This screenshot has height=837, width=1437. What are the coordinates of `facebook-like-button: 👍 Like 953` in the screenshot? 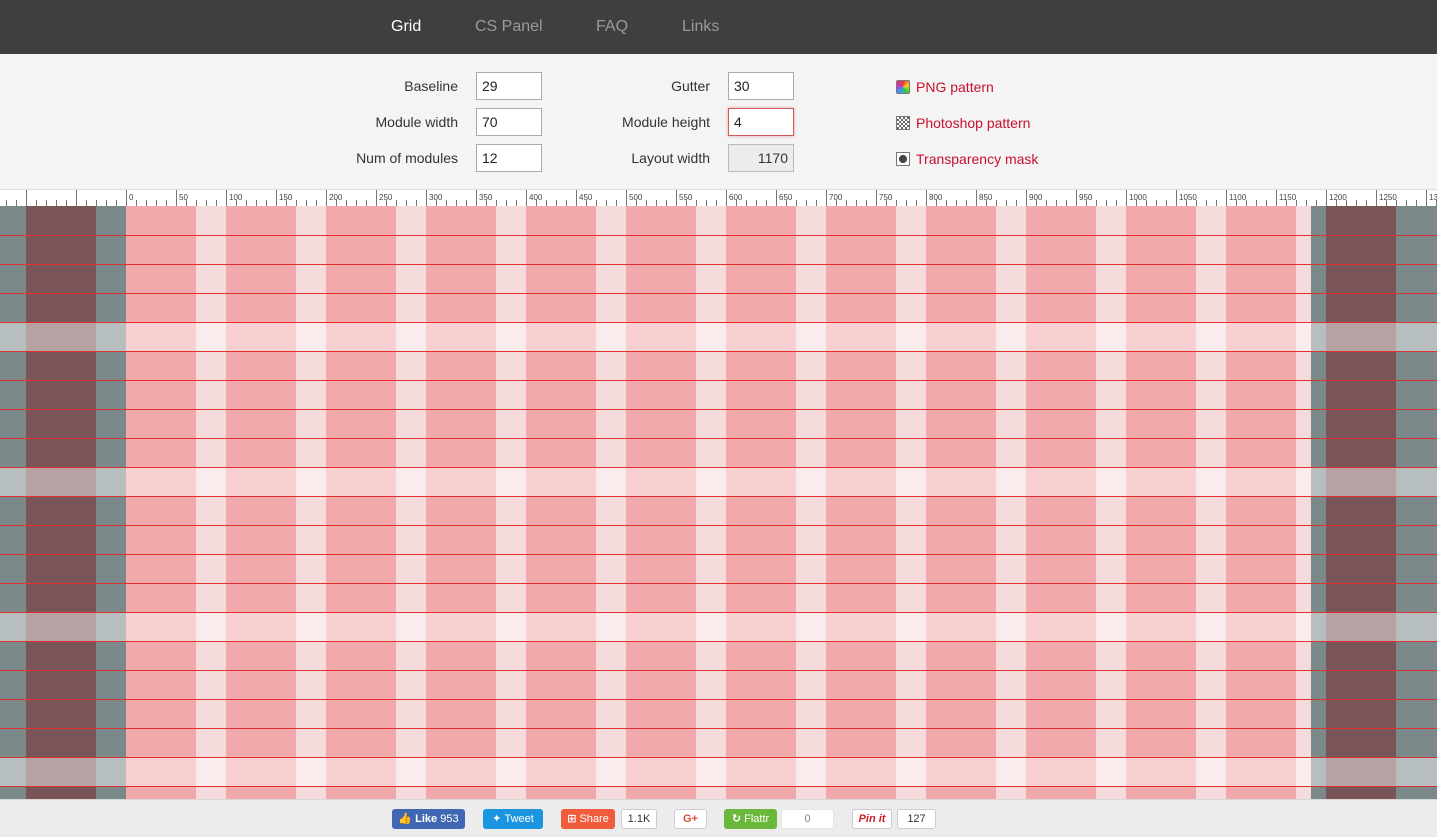 It's located at (428, 819).